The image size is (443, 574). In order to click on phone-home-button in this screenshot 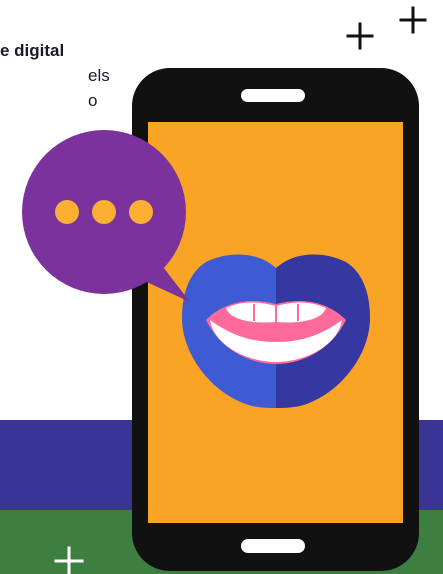, I will do `click(273, 546)`.